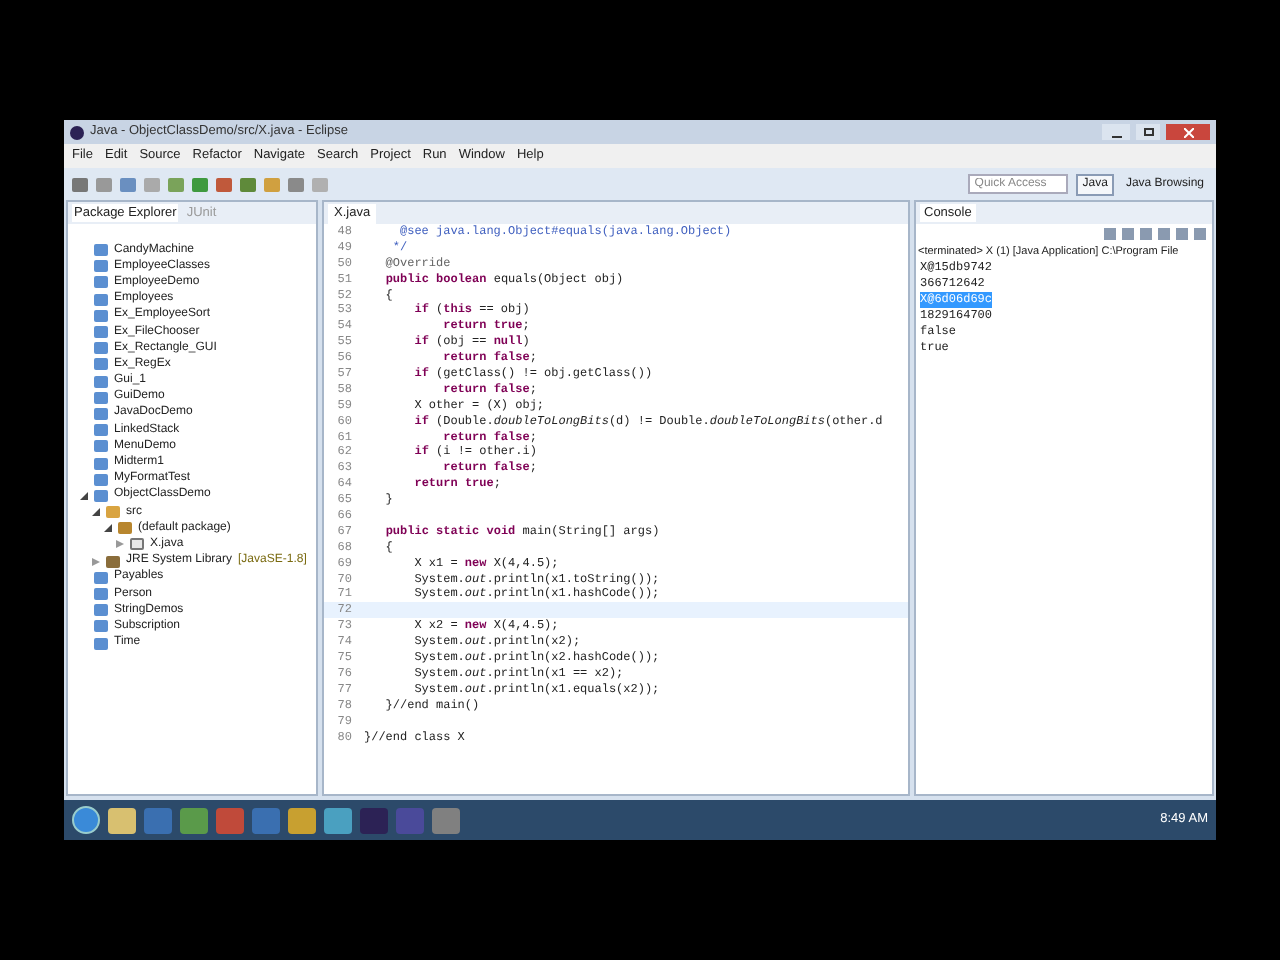 The image size is (1280, 960). I want to click on close-icon, so click(1188, 132).